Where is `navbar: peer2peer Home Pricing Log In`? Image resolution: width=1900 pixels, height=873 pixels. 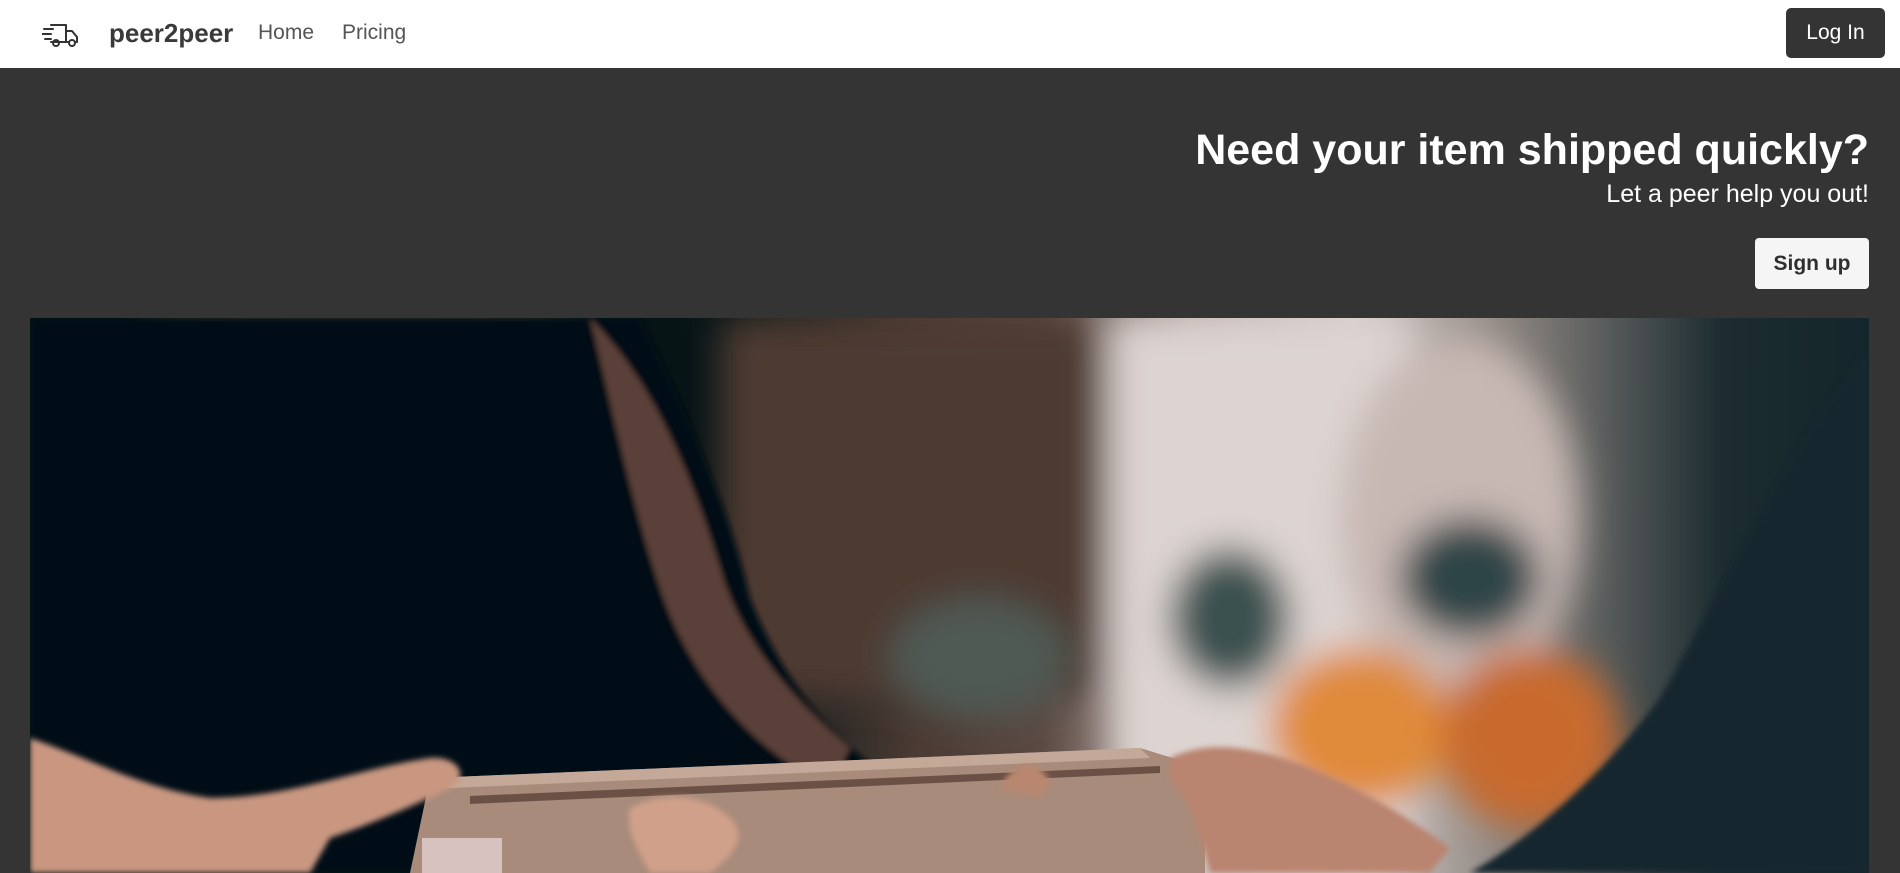
navbar: peer2peer Home Pricing Log In is located at coordinates (950, 34).